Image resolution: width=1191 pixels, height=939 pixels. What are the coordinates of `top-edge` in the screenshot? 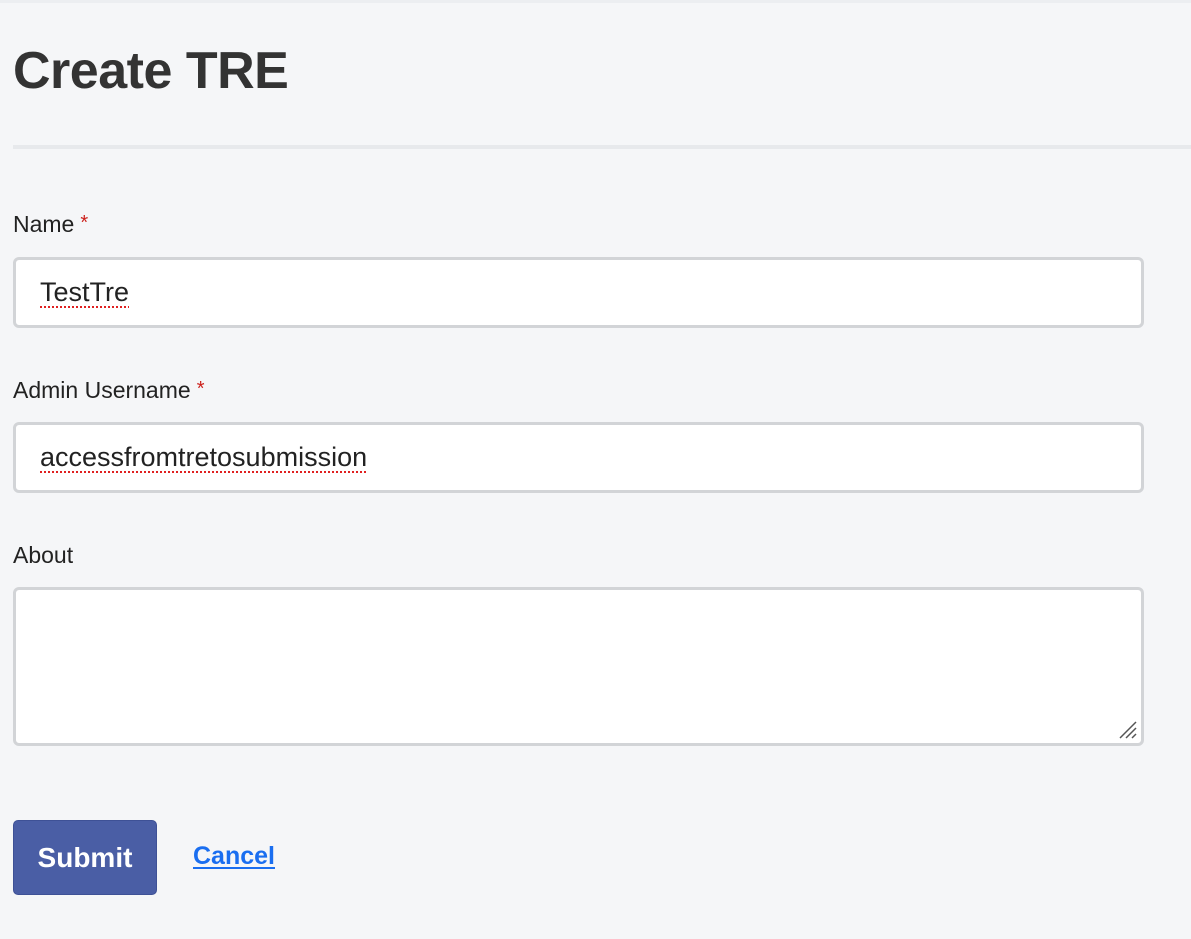 It's located at (595, 1).